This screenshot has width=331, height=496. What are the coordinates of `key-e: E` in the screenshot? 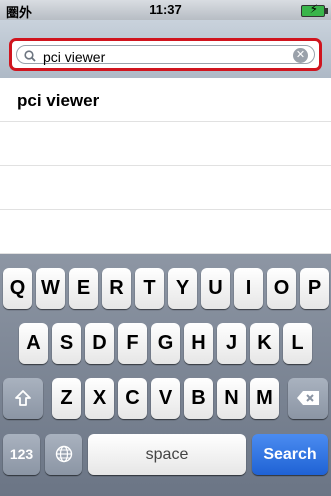 It's located at (83, 288).